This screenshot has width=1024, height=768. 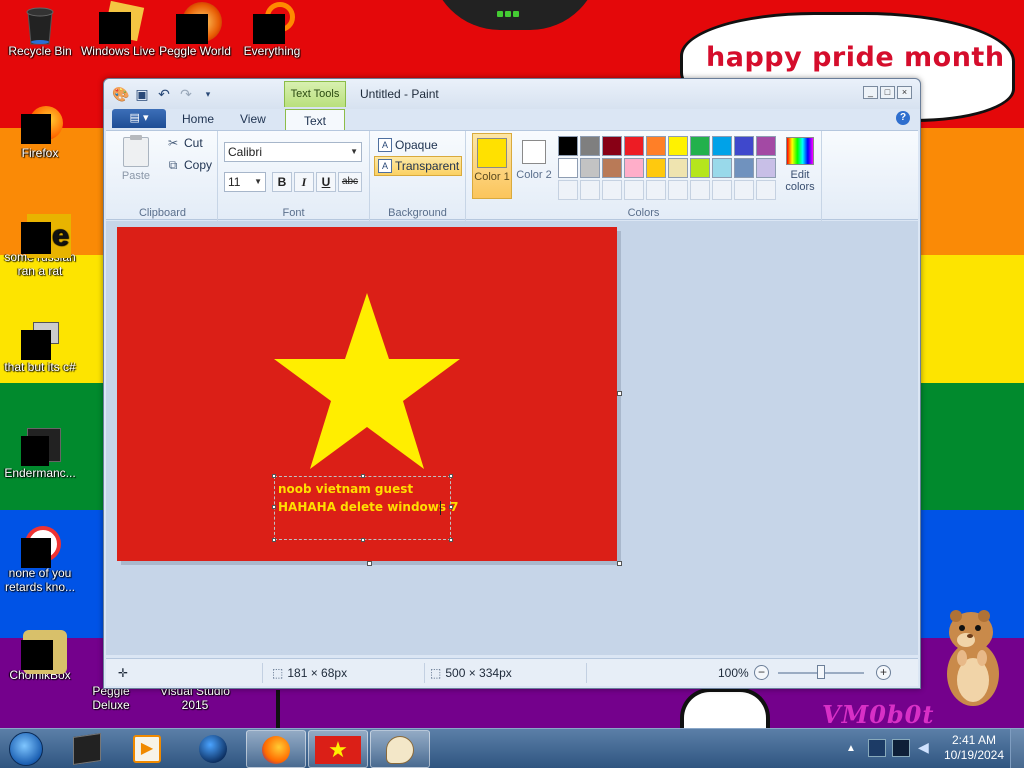 What do you see at coordinates (851, 748) in the screenshot?
I see `show-hidden-icons-icon: ▲` at bounding box center [851, 748].